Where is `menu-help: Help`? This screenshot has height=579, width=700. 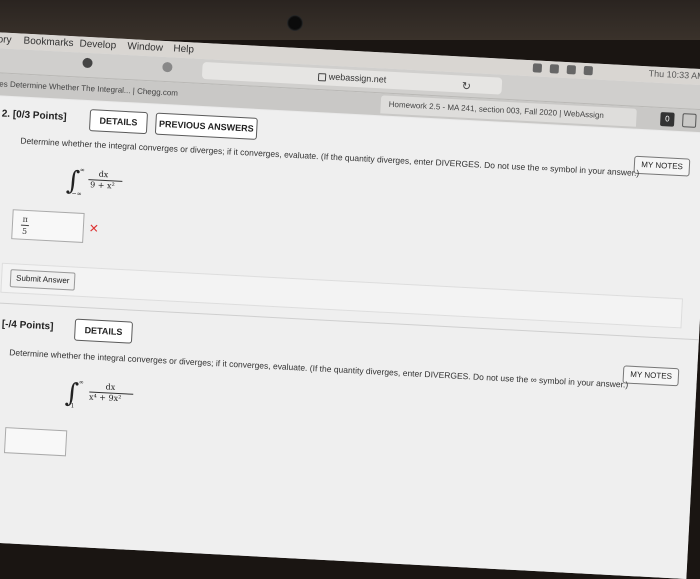 menu-help: Help is located at coordinates (183, 49).